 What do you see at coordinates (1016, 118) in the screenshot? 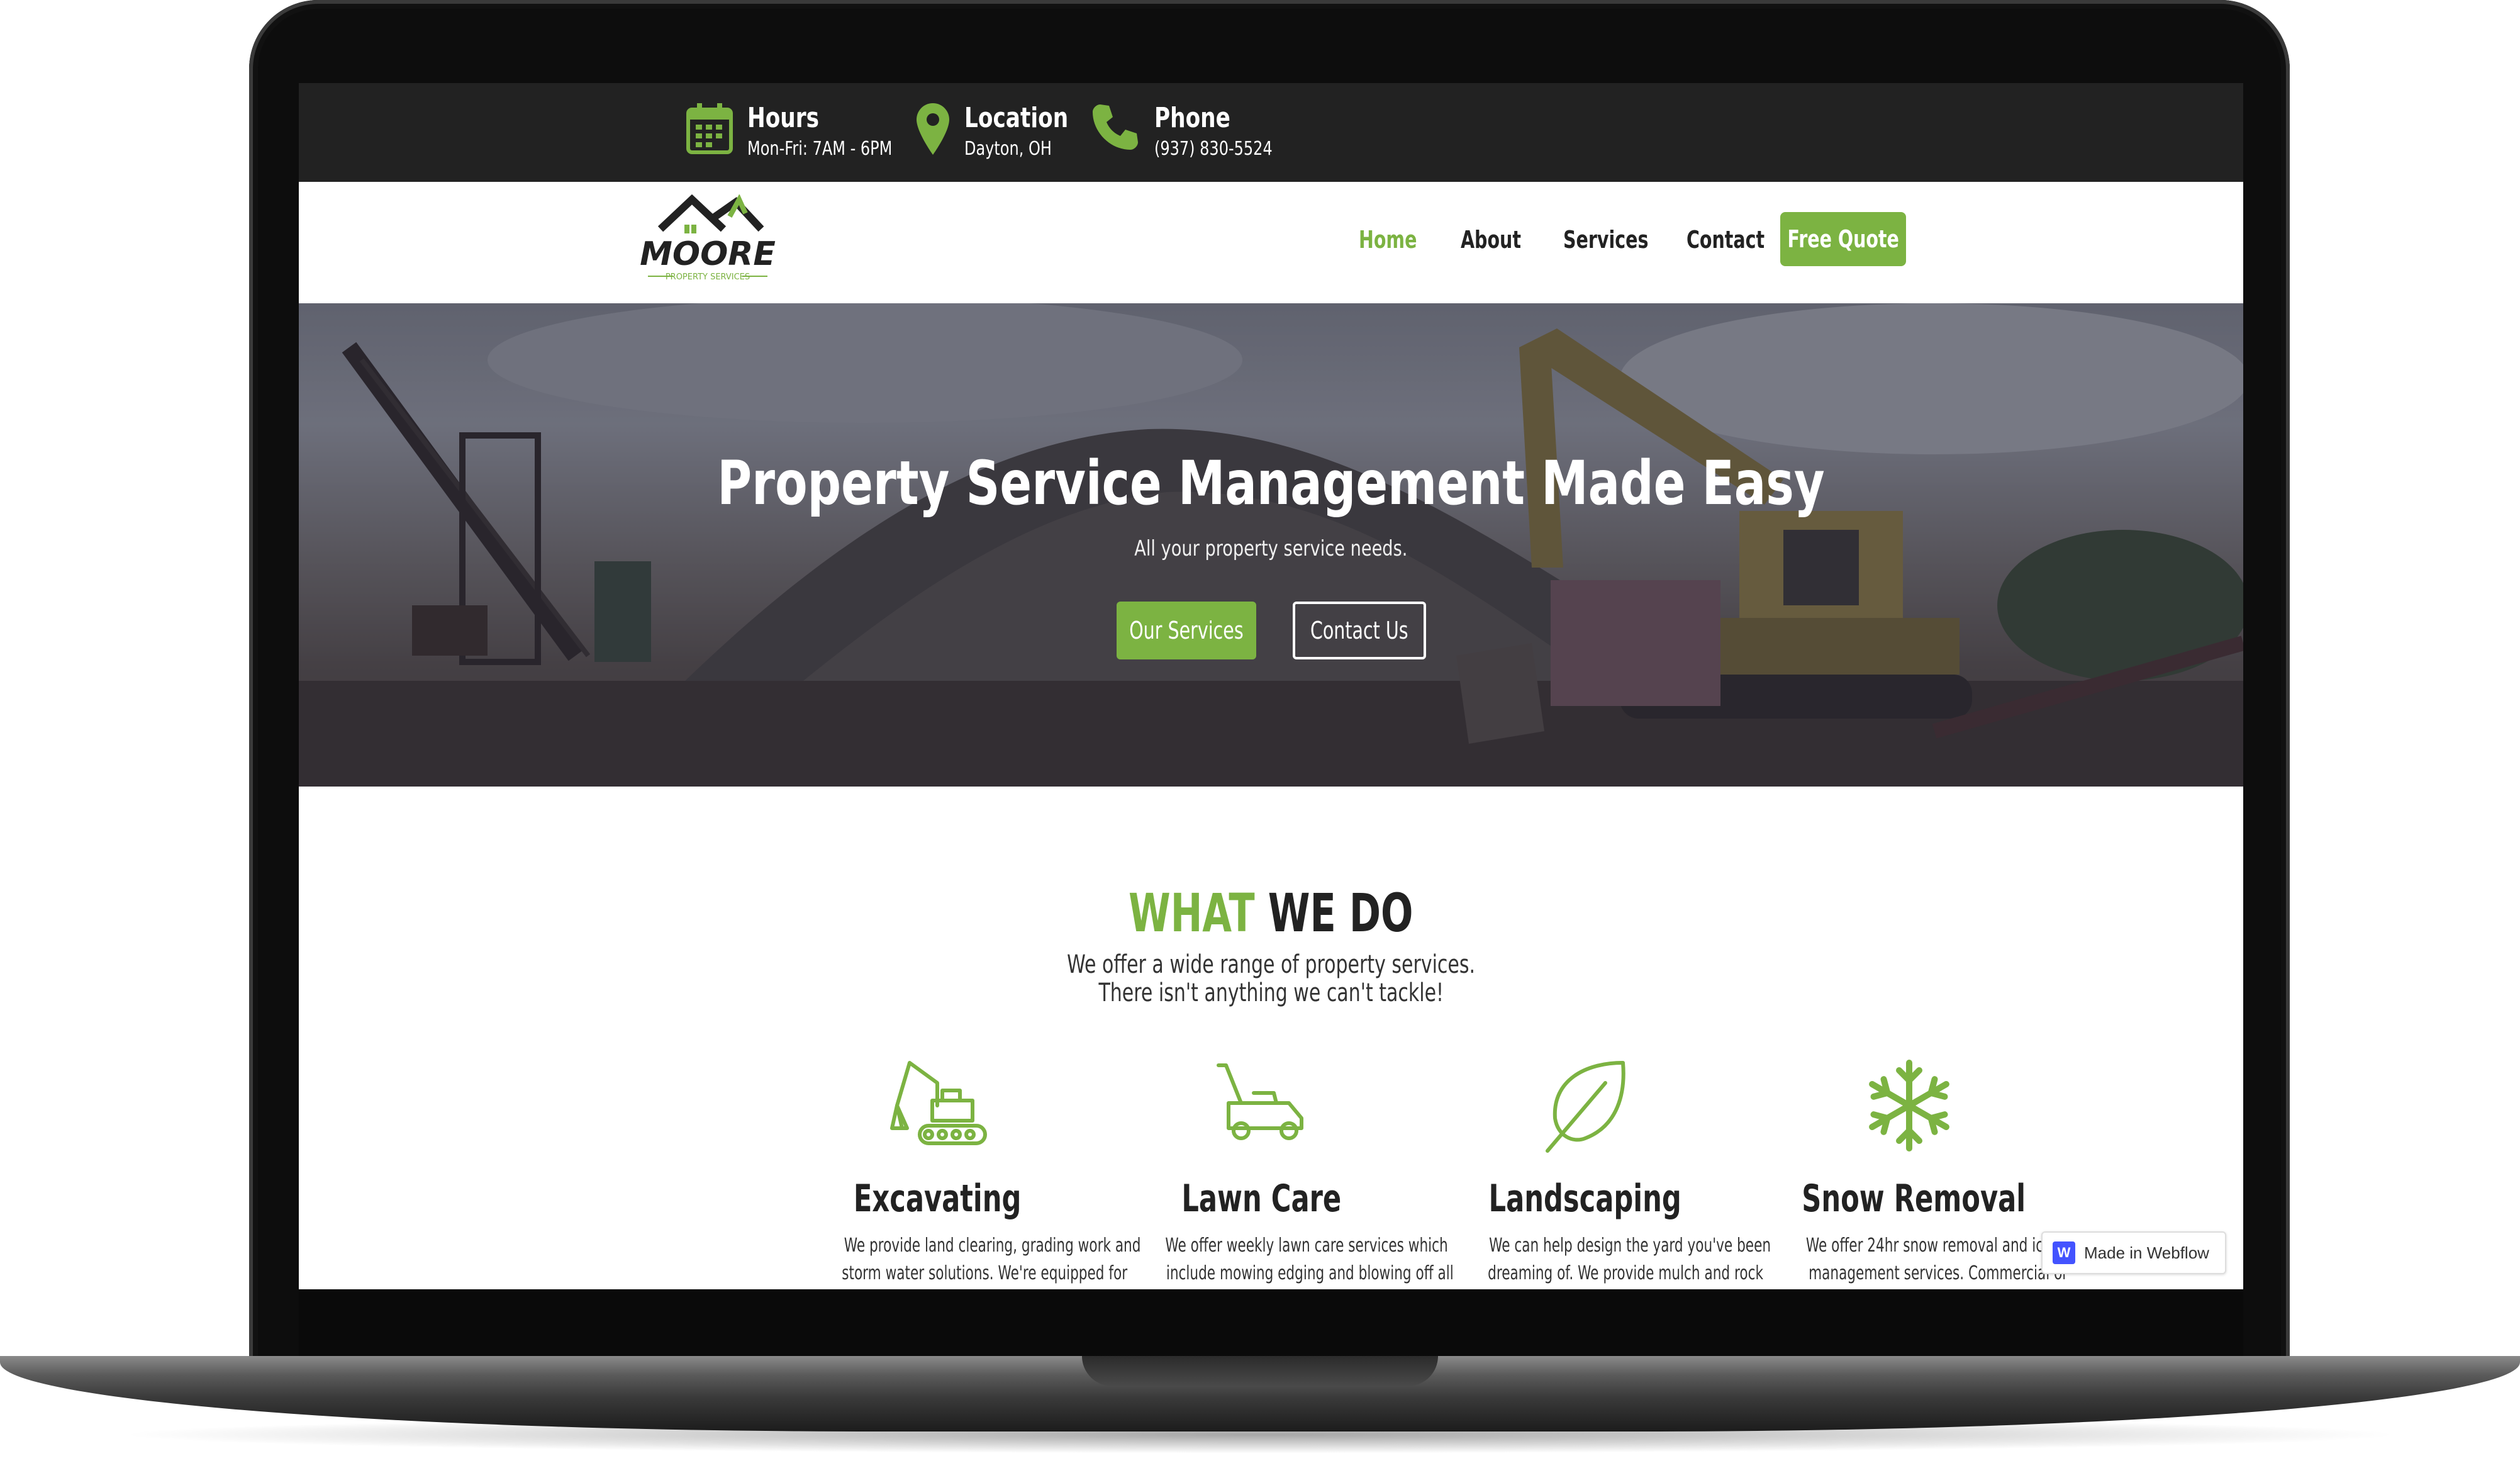
I see `location-label: Location` at bounding box center [1016, 118].